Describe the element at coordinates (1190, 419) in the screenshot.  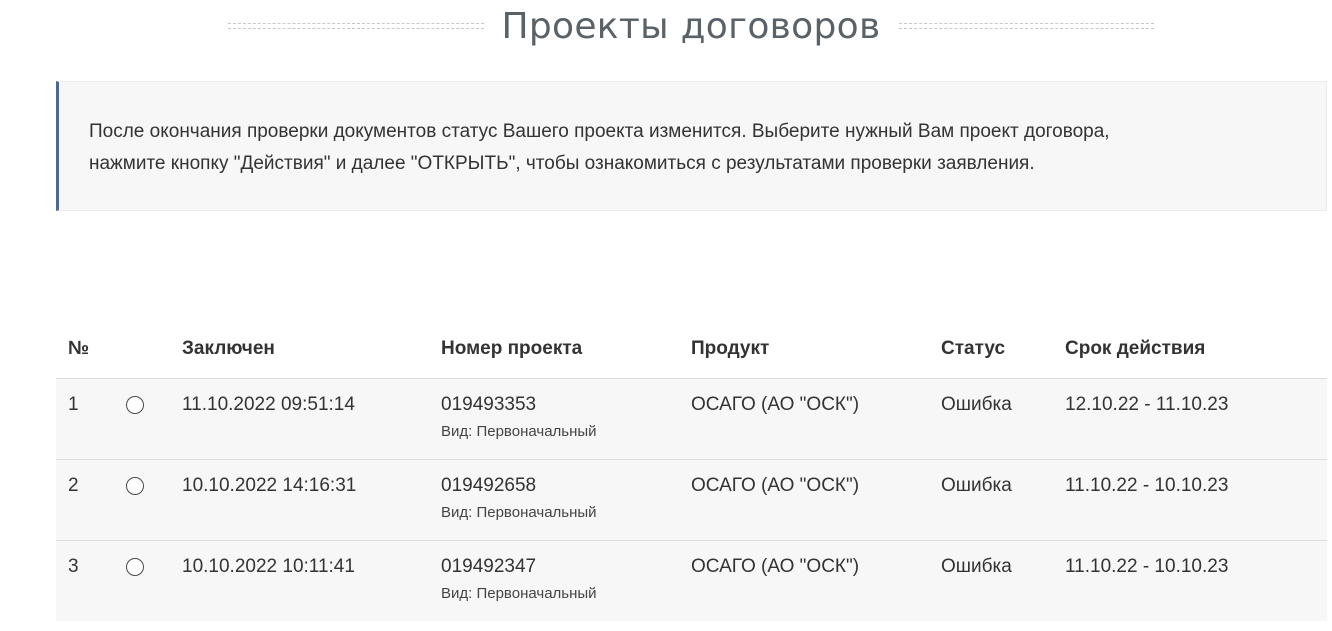
I see `row-term: 12.10.22 - 11.10.23` at that location.